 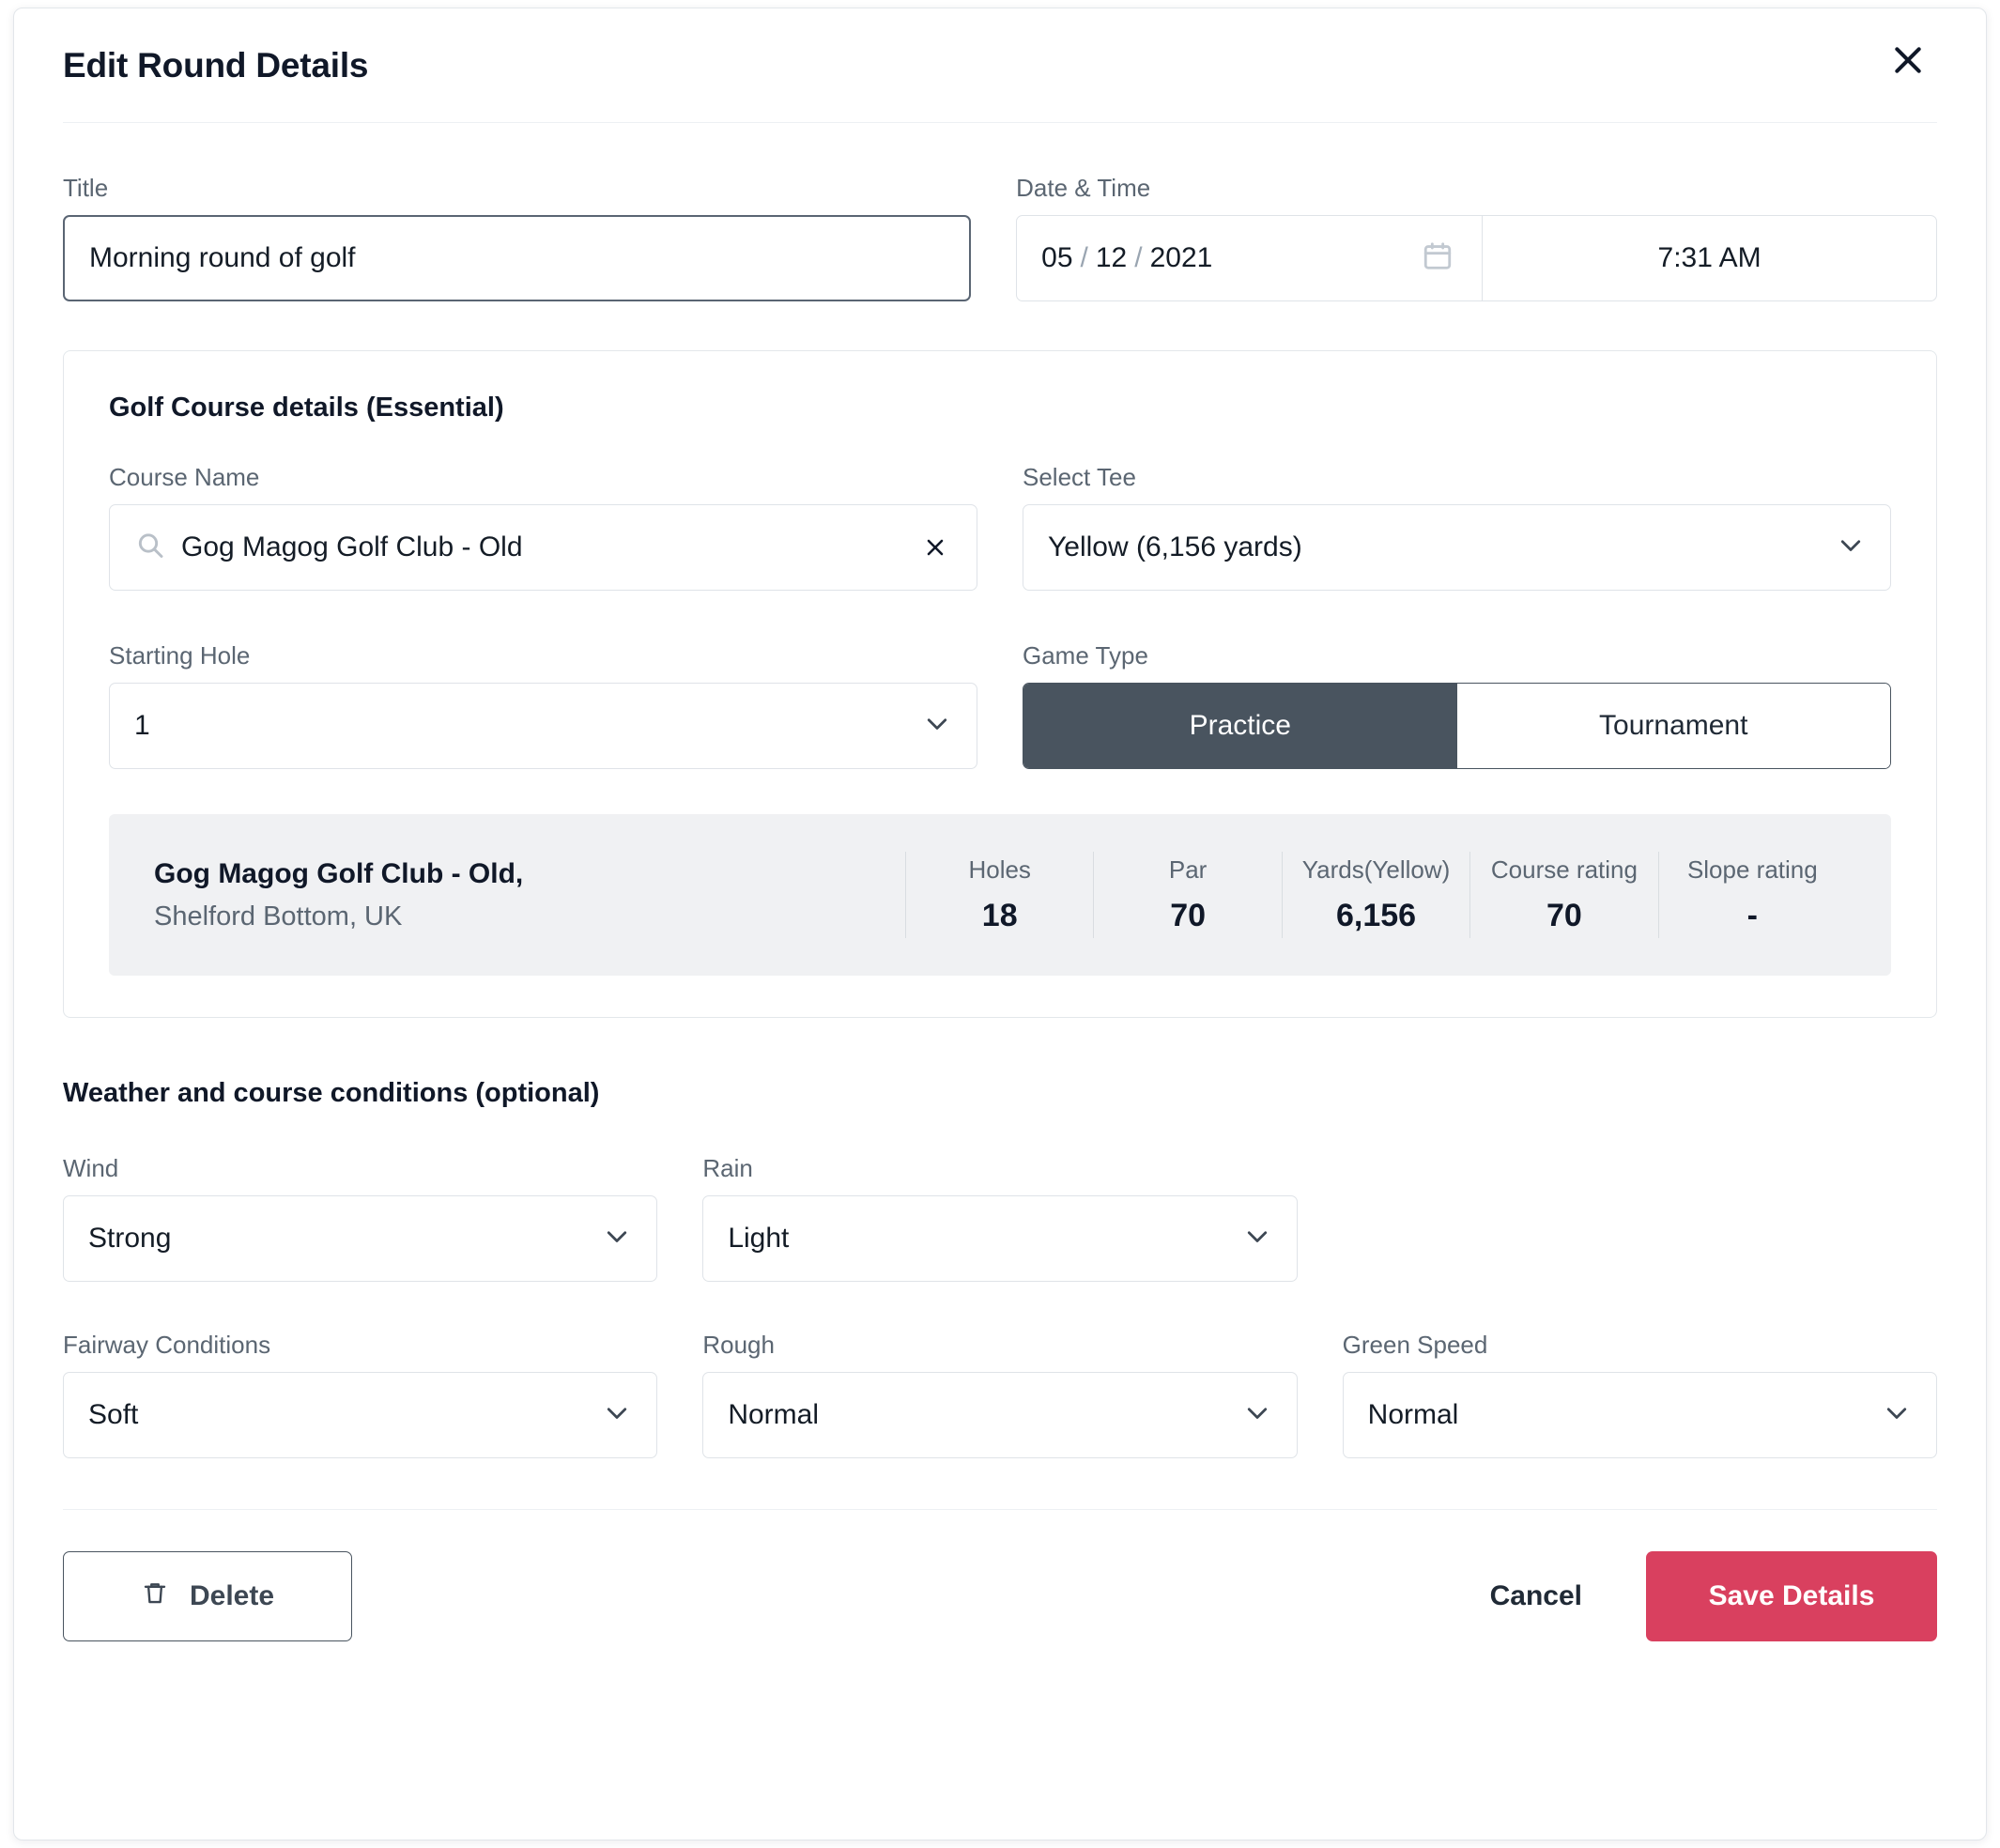 What do you see at coordinates (1000, 1238) in the screenshot?
I see `rain-select: Light` at bounding box center [1000, 1238].